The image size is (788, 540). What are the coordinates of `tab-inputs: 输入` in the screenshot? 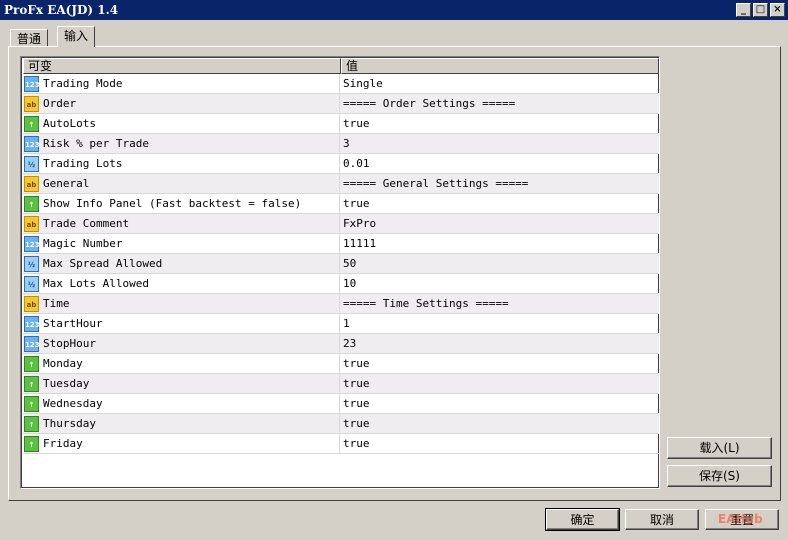 It's located at (76, 36).